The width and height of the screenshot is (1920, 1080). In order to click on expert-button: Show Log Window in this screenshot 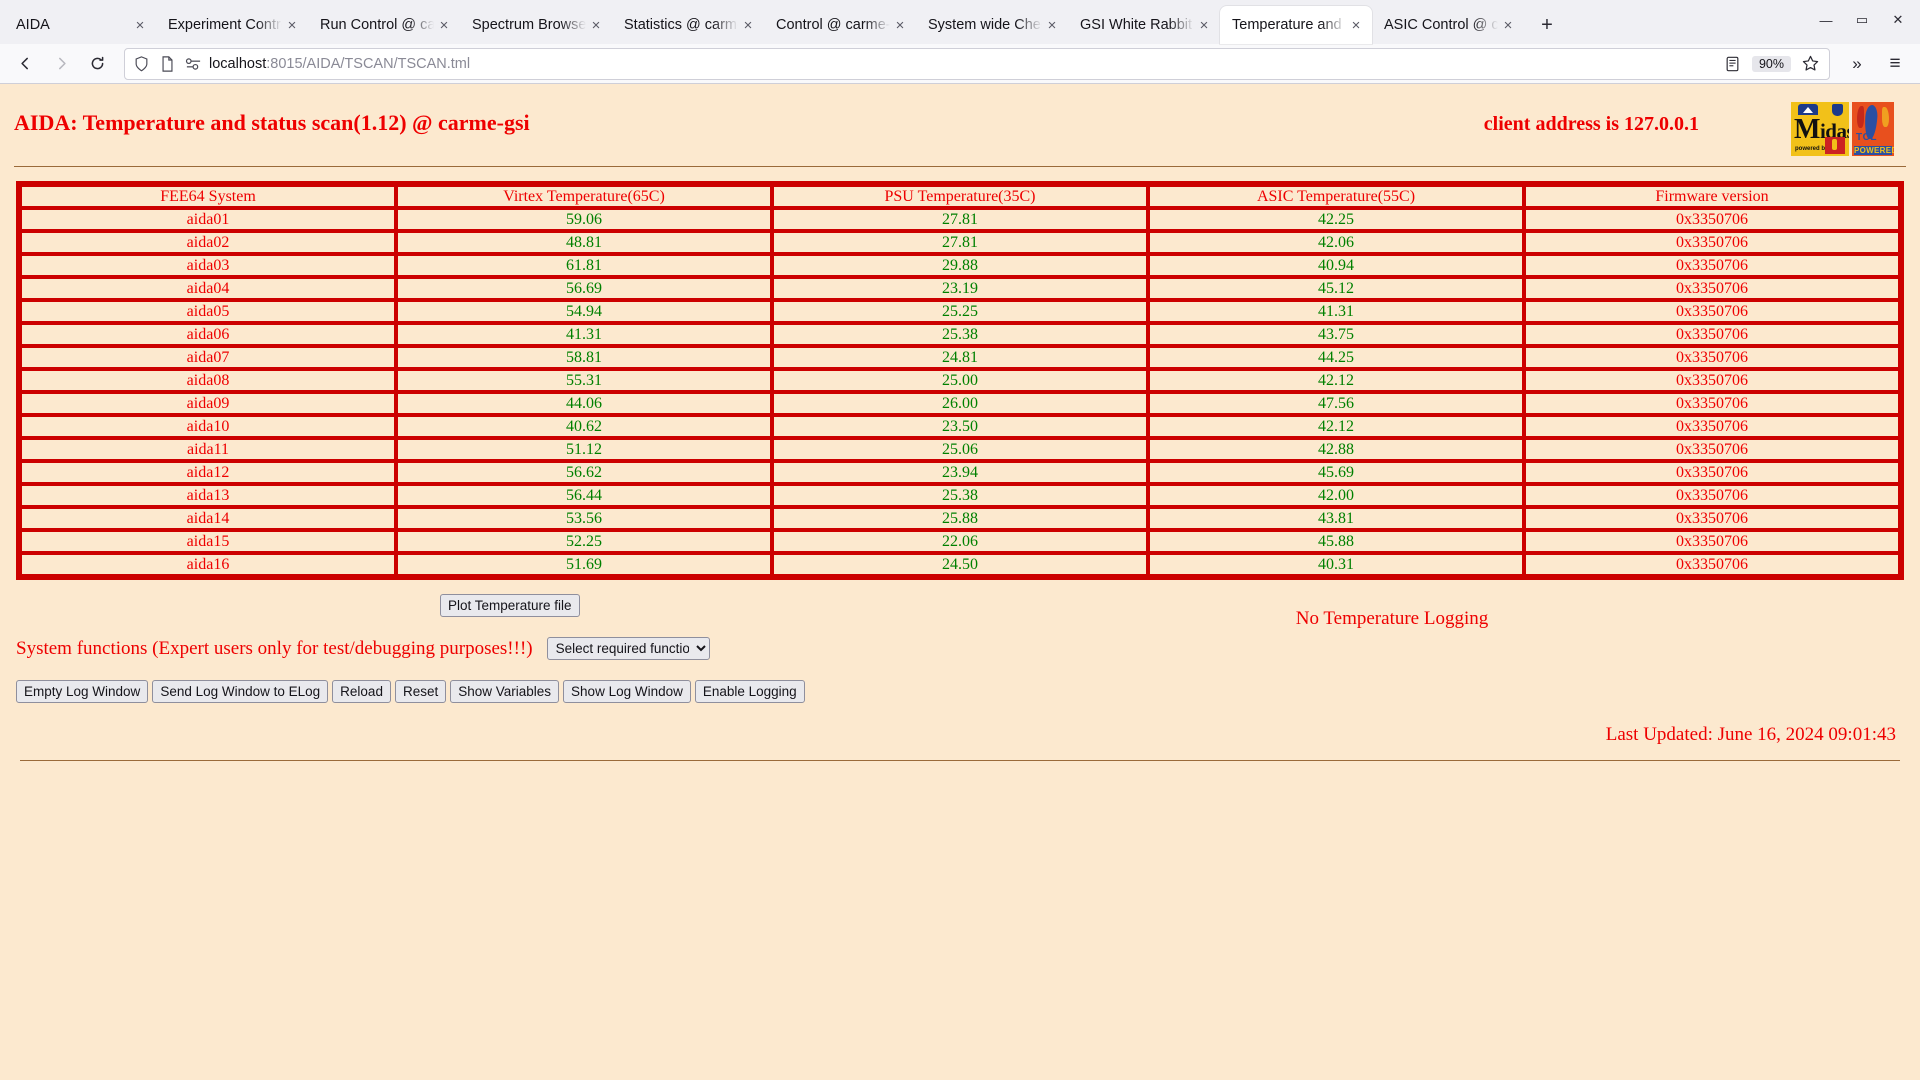, I will do `click(627, 691)`.